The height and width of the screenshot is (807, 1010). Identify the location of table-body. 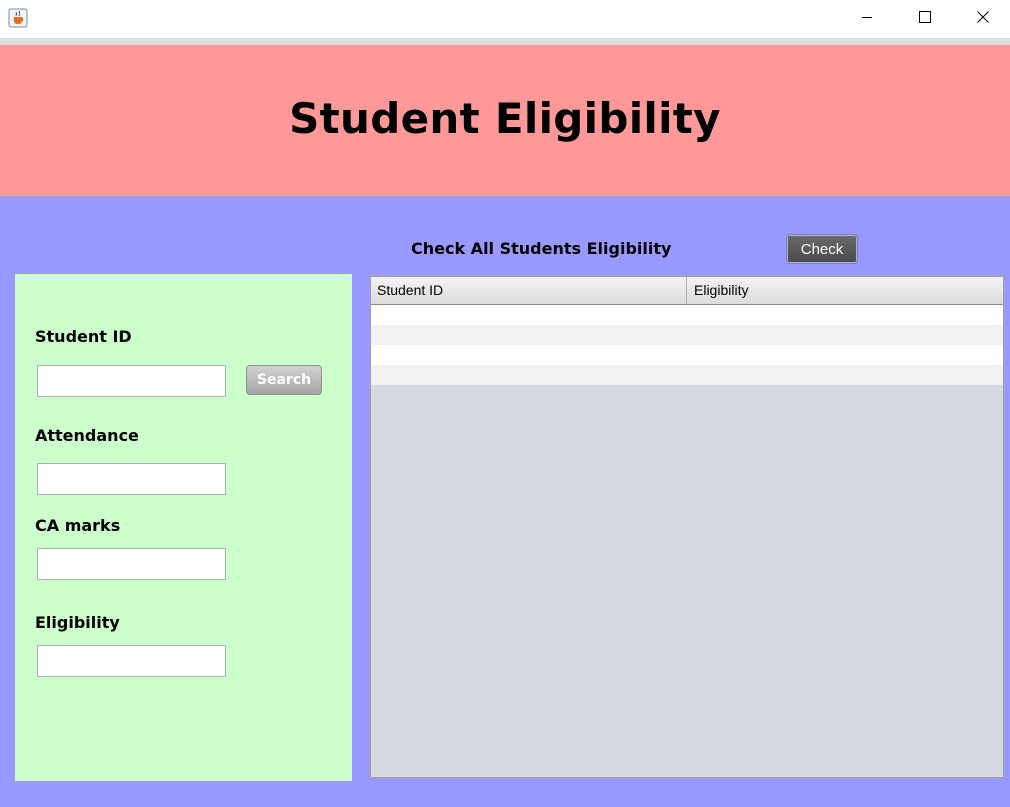
(687, 345).